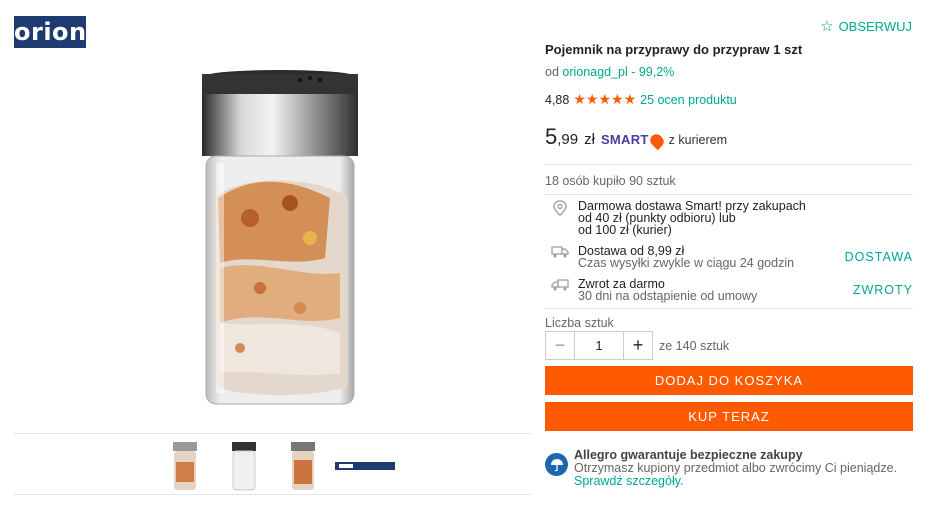 This screenshot has height=506, width=929. What do you see at coordinates (694, 346) in the screenshot?
I see `quantity-available: ze 140 sztuk` at bounding box center [694, 346].